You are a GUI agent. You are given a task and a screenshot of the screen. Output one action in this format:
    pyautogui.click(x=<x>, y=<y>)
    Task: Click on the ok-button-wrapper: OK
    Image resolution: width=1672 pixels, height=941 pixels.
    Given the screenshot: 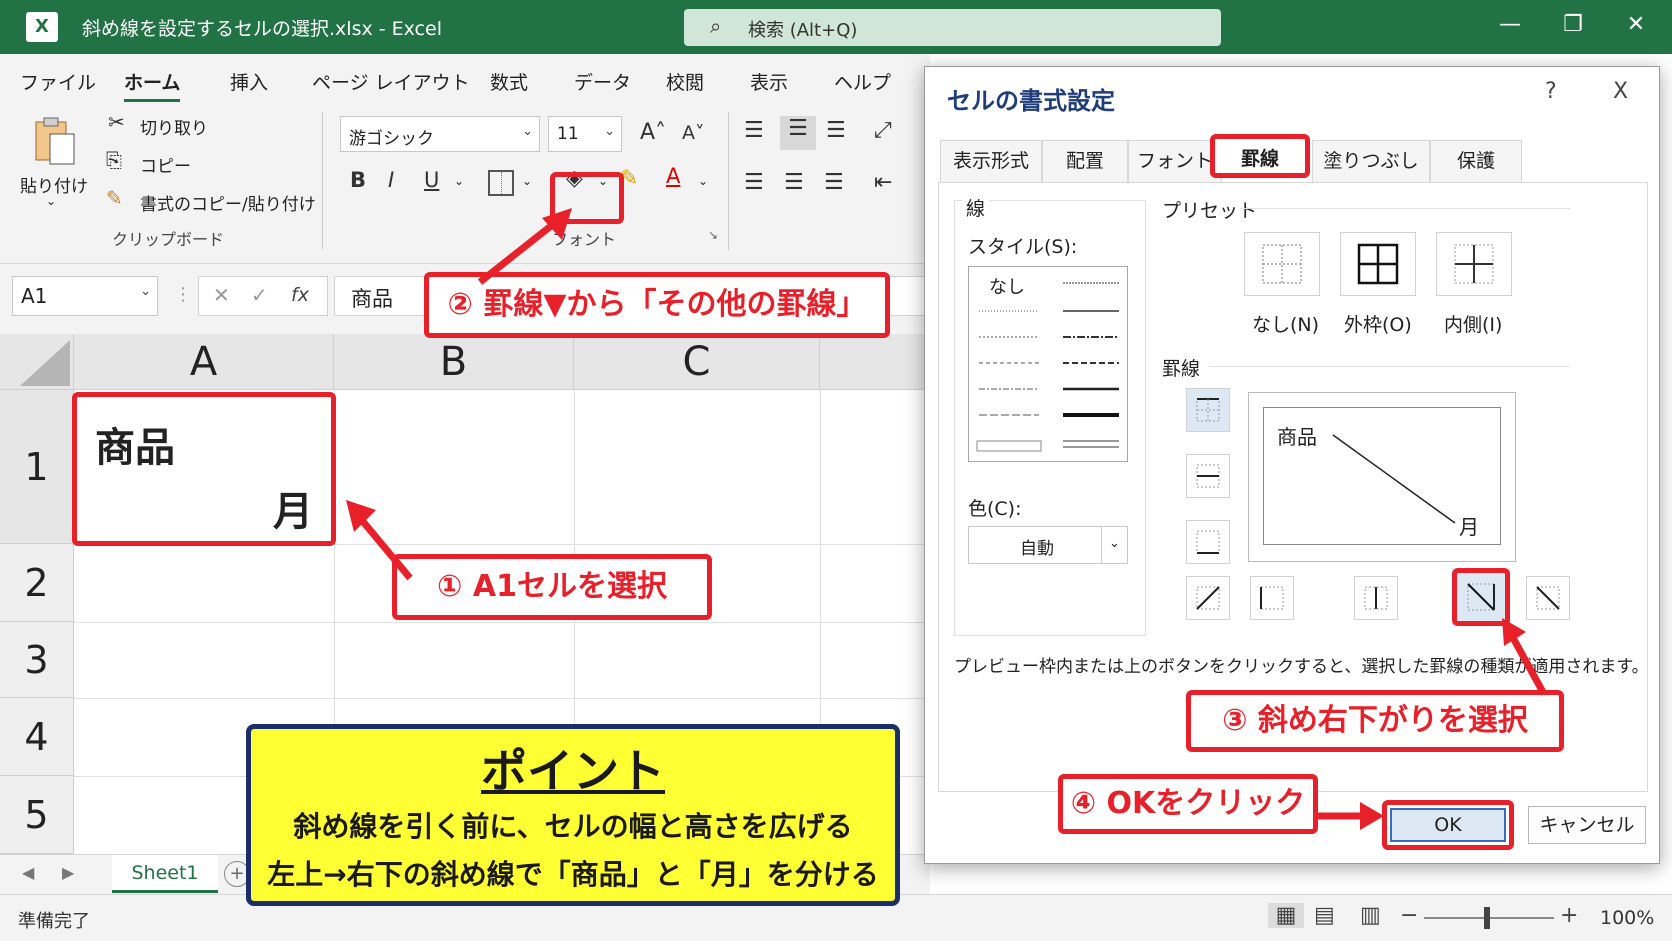 What is the action you would take?
    pyautogui.click(x=1448, y=825)
    